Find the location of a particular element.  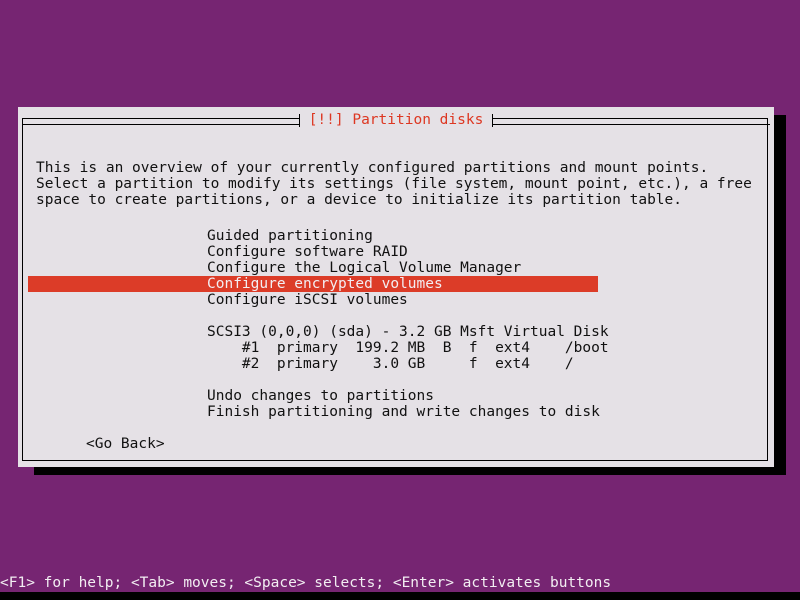

menu-item-configure-lvm: Configure the Logical Volume Manager is located at coordinates (400, 268).